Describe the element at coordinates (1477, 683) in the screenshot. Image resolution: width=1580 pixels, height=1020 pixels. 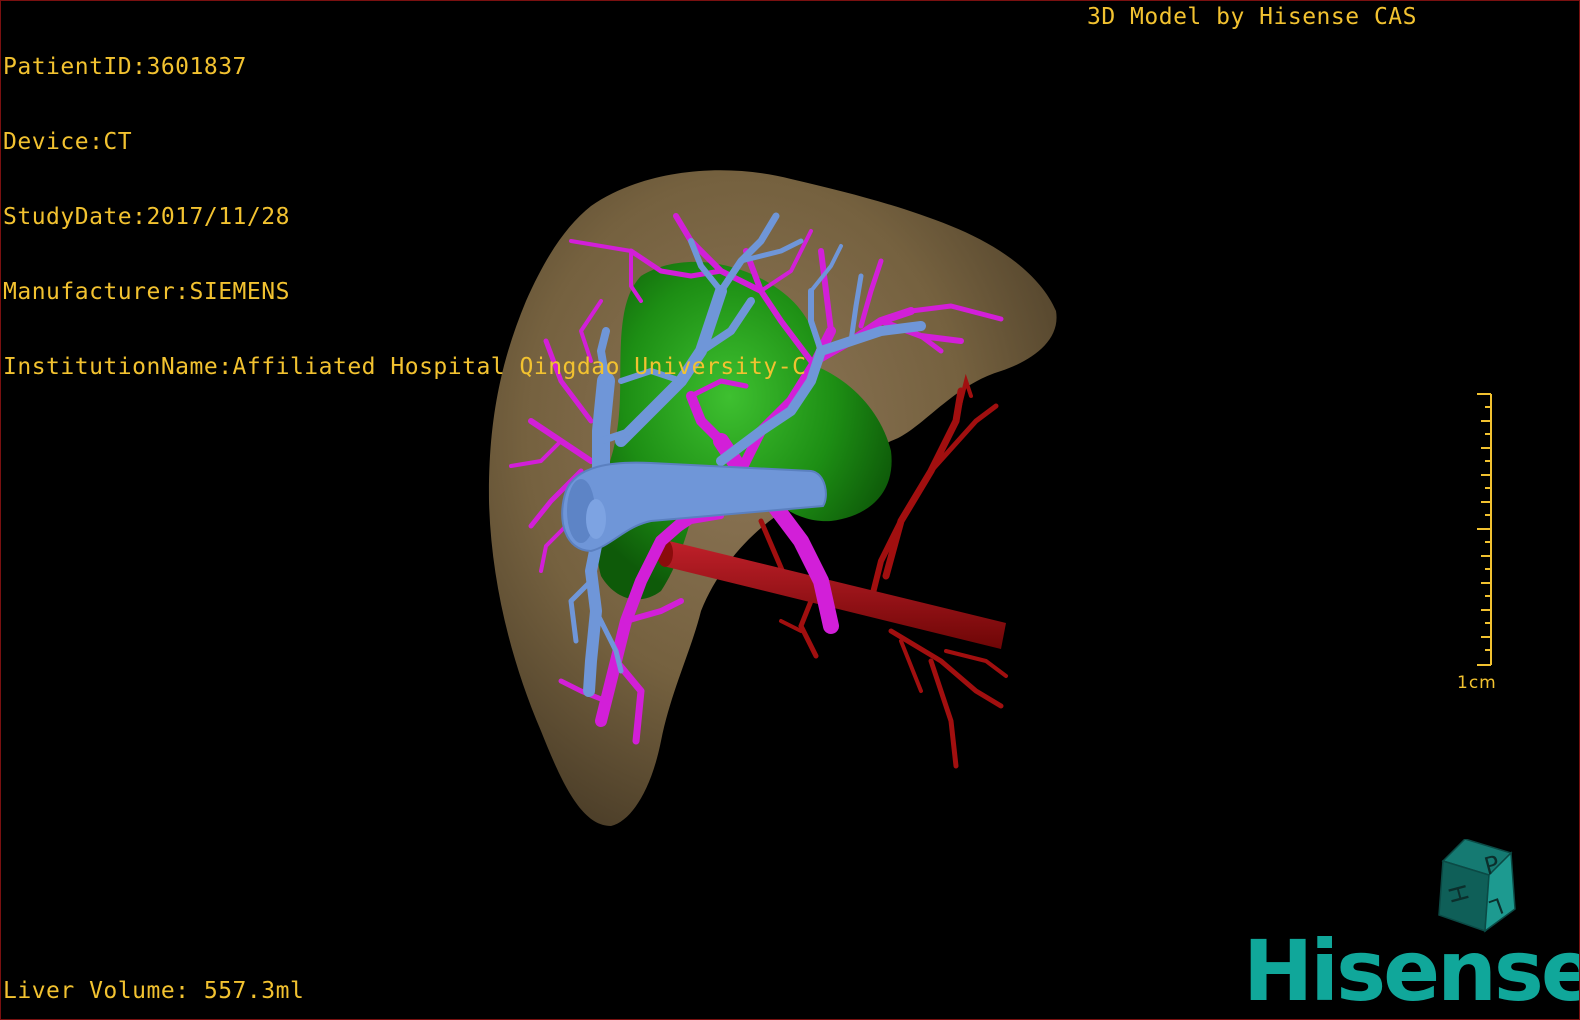
I see `scale-bar-label: 1cm` at that location.